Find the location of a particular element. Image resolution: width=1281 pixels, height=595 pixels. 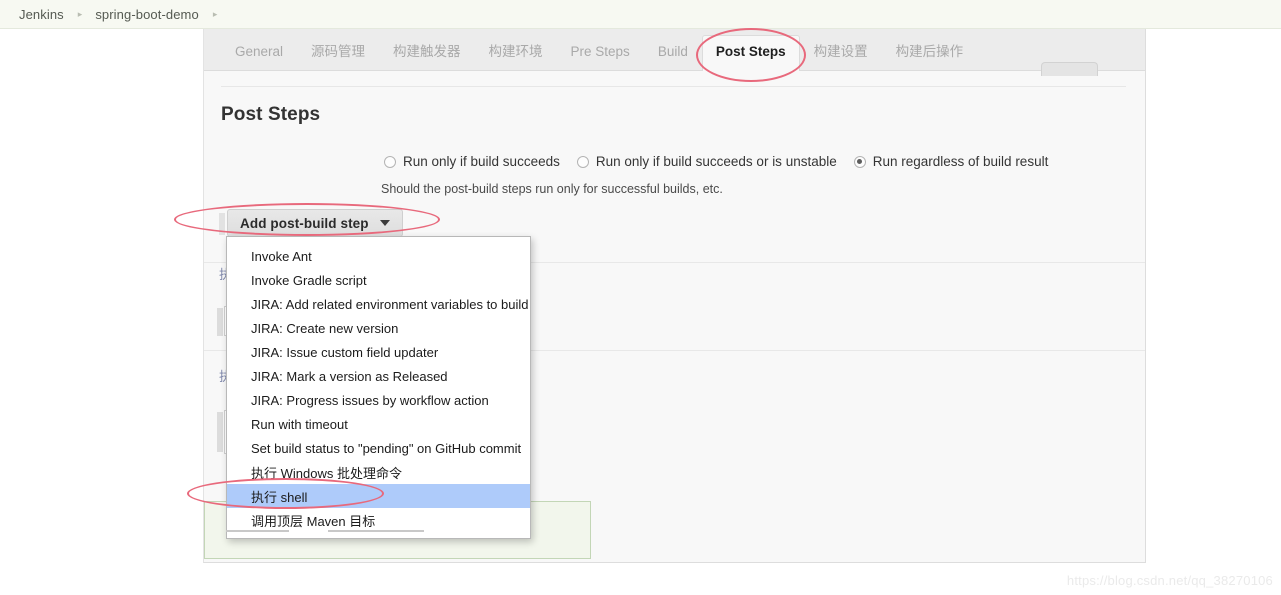

radio-indicator-regardless is located at coordinates (859, 161).